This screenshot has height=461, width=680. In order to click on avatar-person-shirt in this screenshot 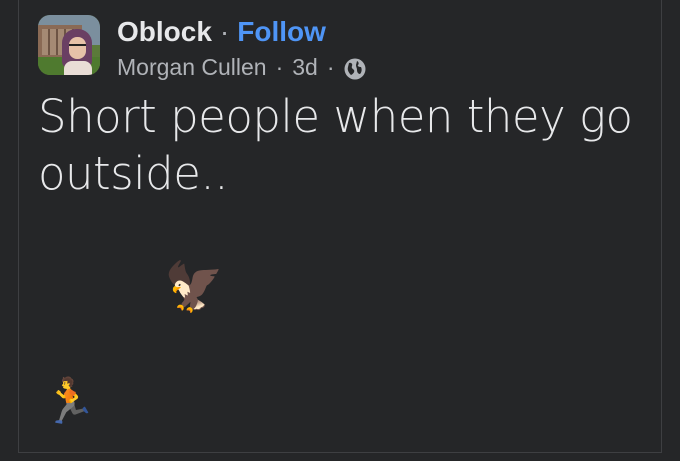, I will do `click(78, 68)`.